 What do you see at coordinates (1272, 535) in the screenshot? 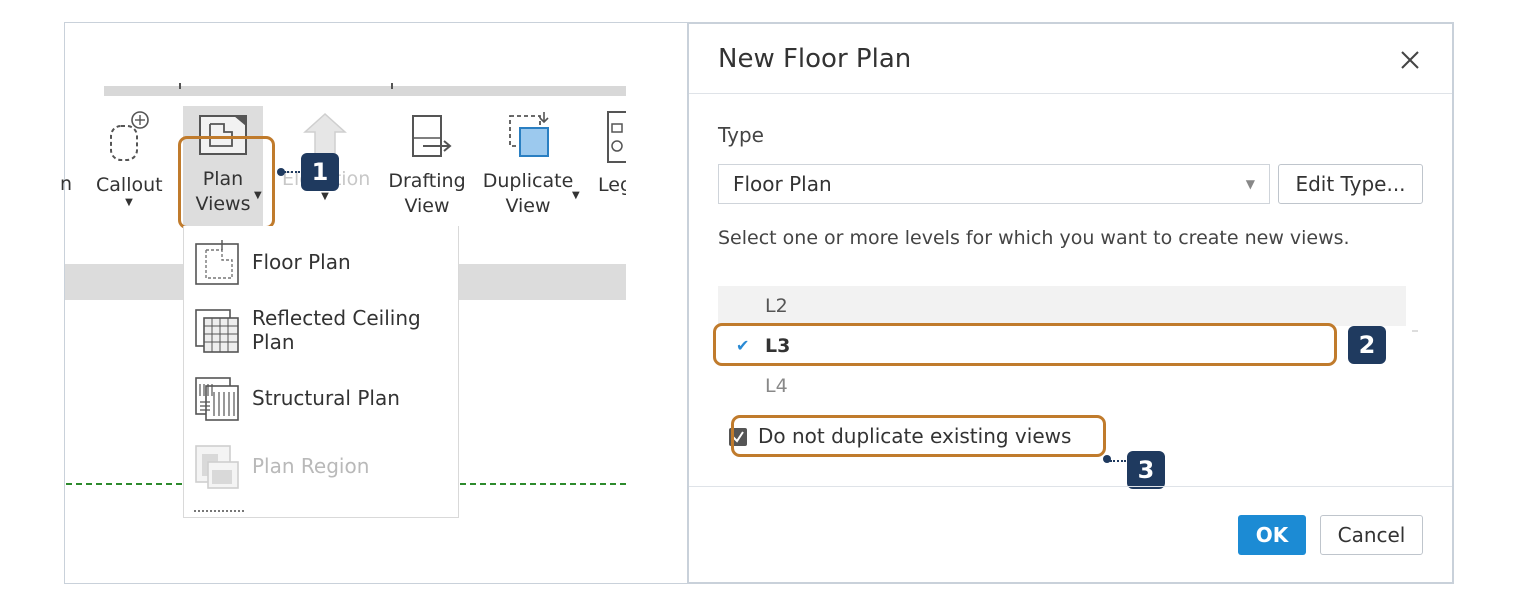
I see `ok-button: OK` at bounding box center [1272, 535].